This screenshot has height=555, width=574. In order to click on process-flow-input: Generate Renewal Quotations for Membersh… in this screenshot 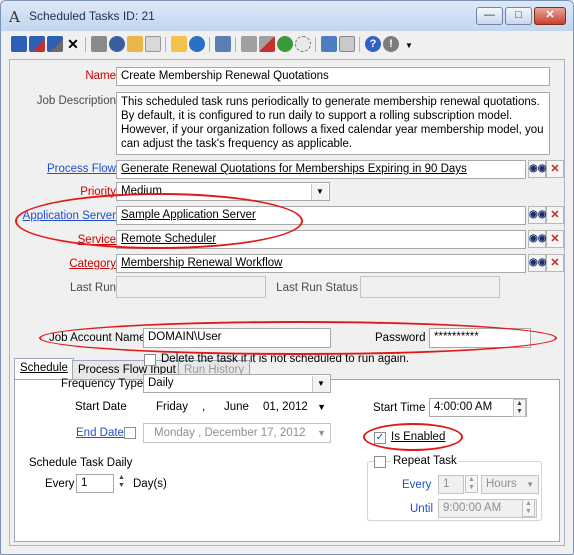, I will do `click(321, 169)`.